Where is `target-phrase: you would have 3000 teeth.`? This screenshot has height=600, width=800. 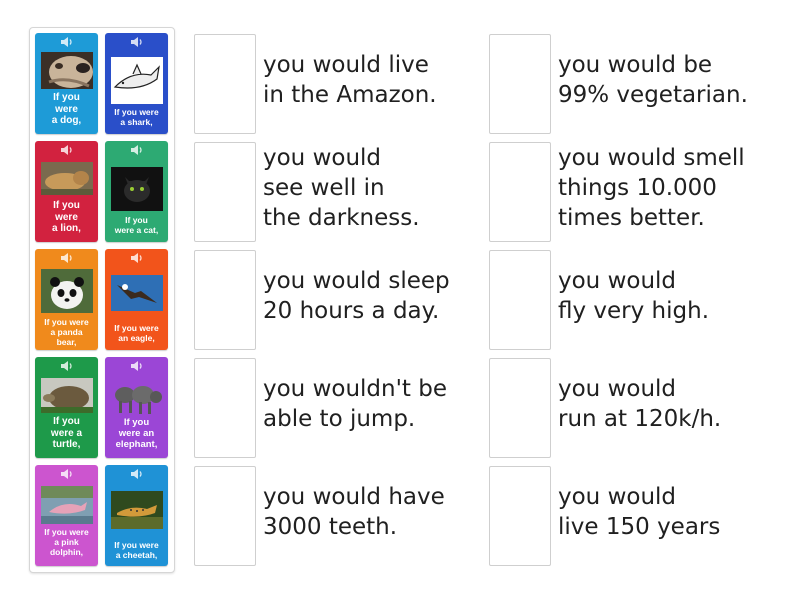
target-phrase: you would have 3000 teeth. is located at coordinates (354, 512).